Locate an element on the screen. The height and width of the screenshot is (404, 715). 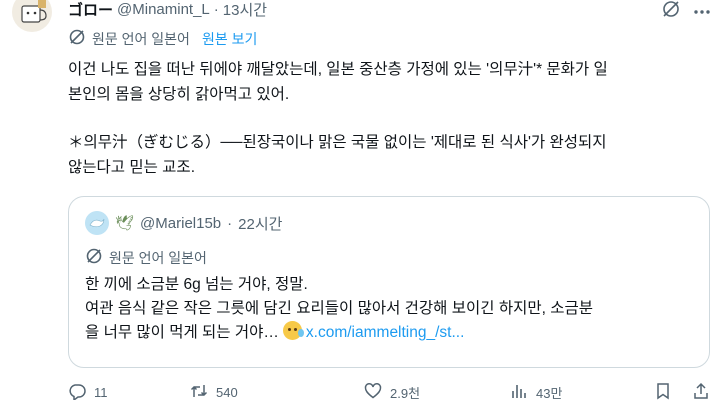
retweet-count: 540 is located at coordinates (227, 392).